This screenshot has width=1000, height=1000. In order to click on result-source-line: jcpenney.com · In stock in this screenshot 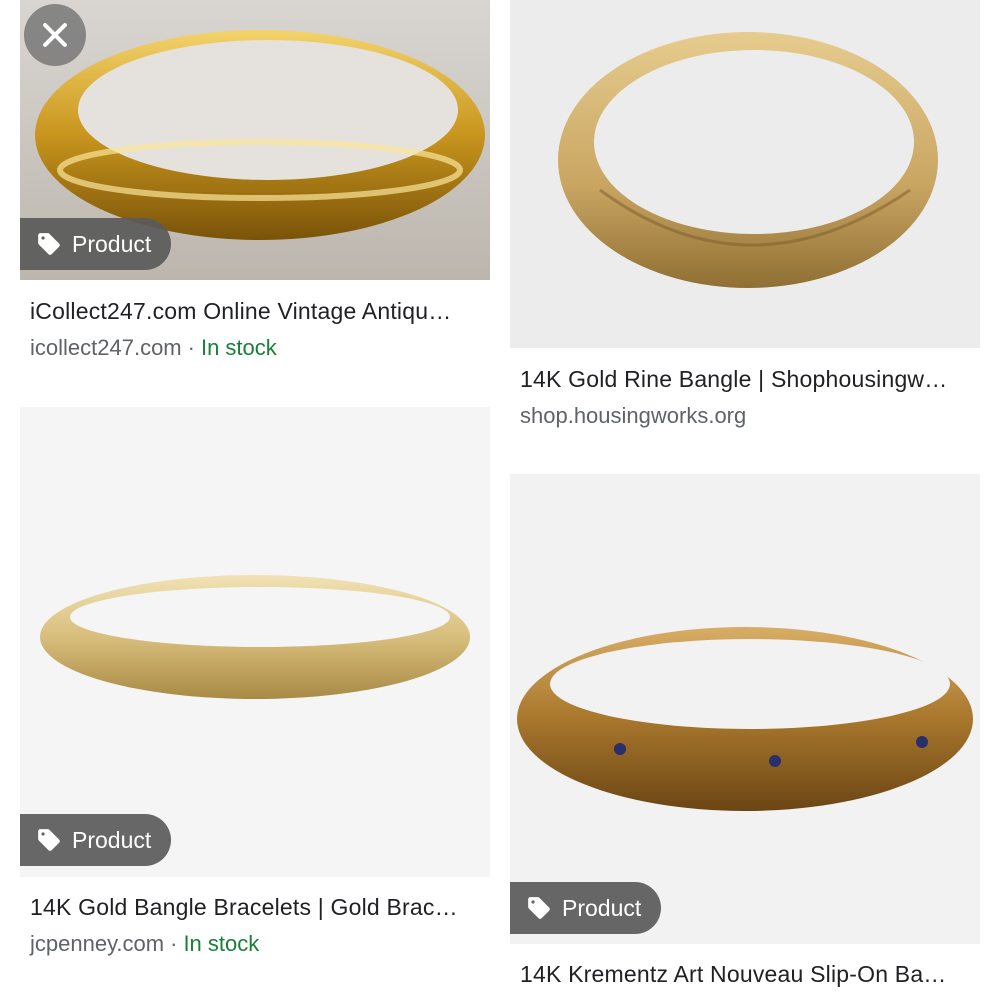, I will do `click(144, 944)`.